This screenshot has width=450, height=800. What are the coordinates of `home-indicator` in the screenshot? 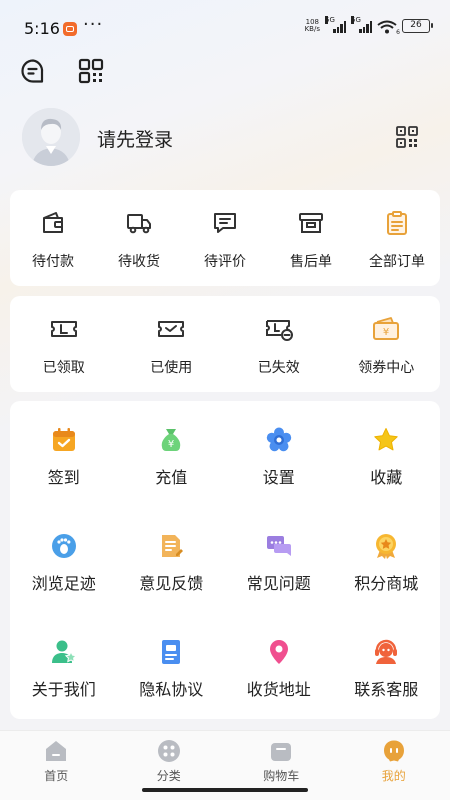 It's located at (225, 790).